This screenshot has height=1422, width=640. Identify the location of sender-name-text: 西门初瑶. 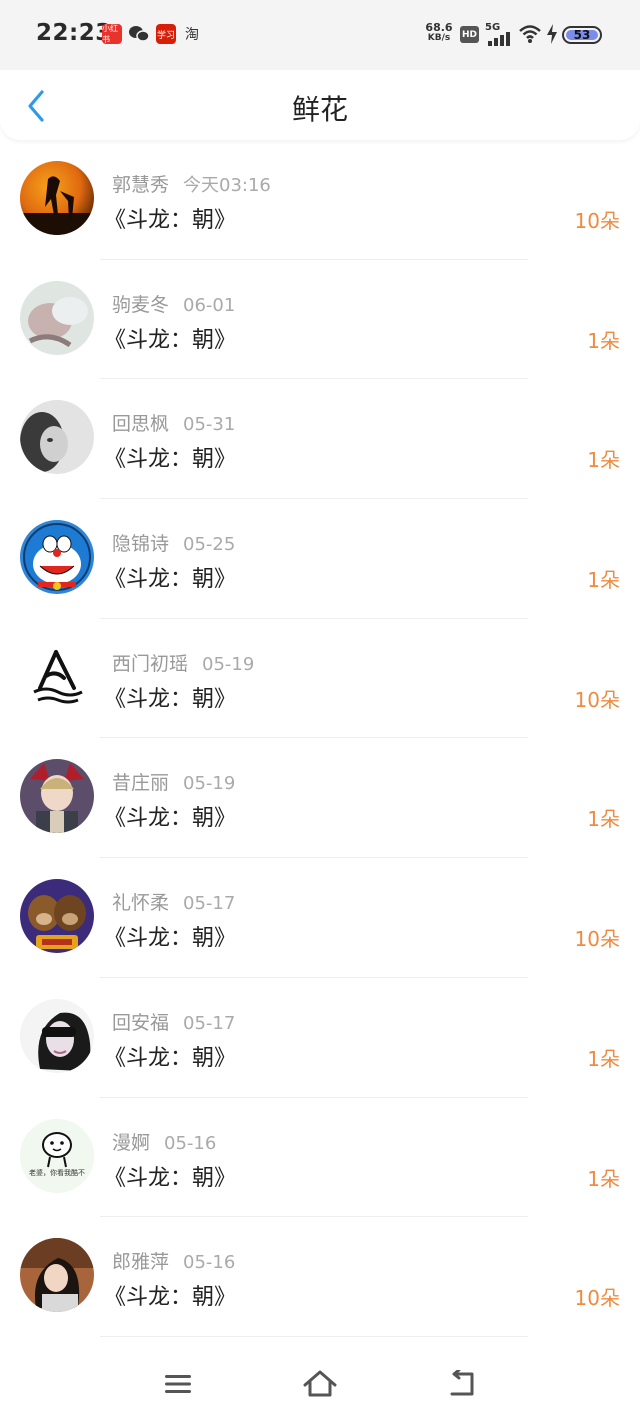
(150, 663).